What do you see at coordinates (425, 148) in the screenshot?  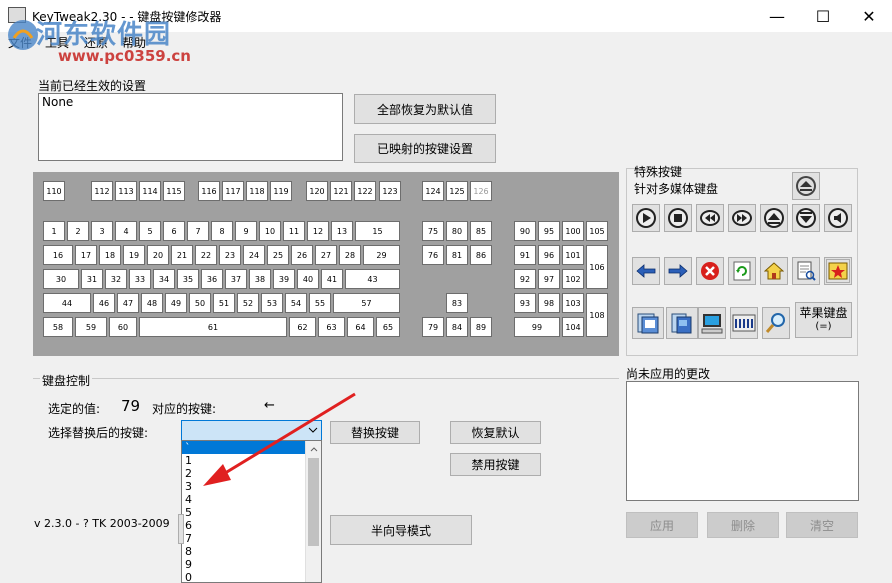 I see `mapped-keys-button: 已映射的按键设置` at bounding box center [425, 148].